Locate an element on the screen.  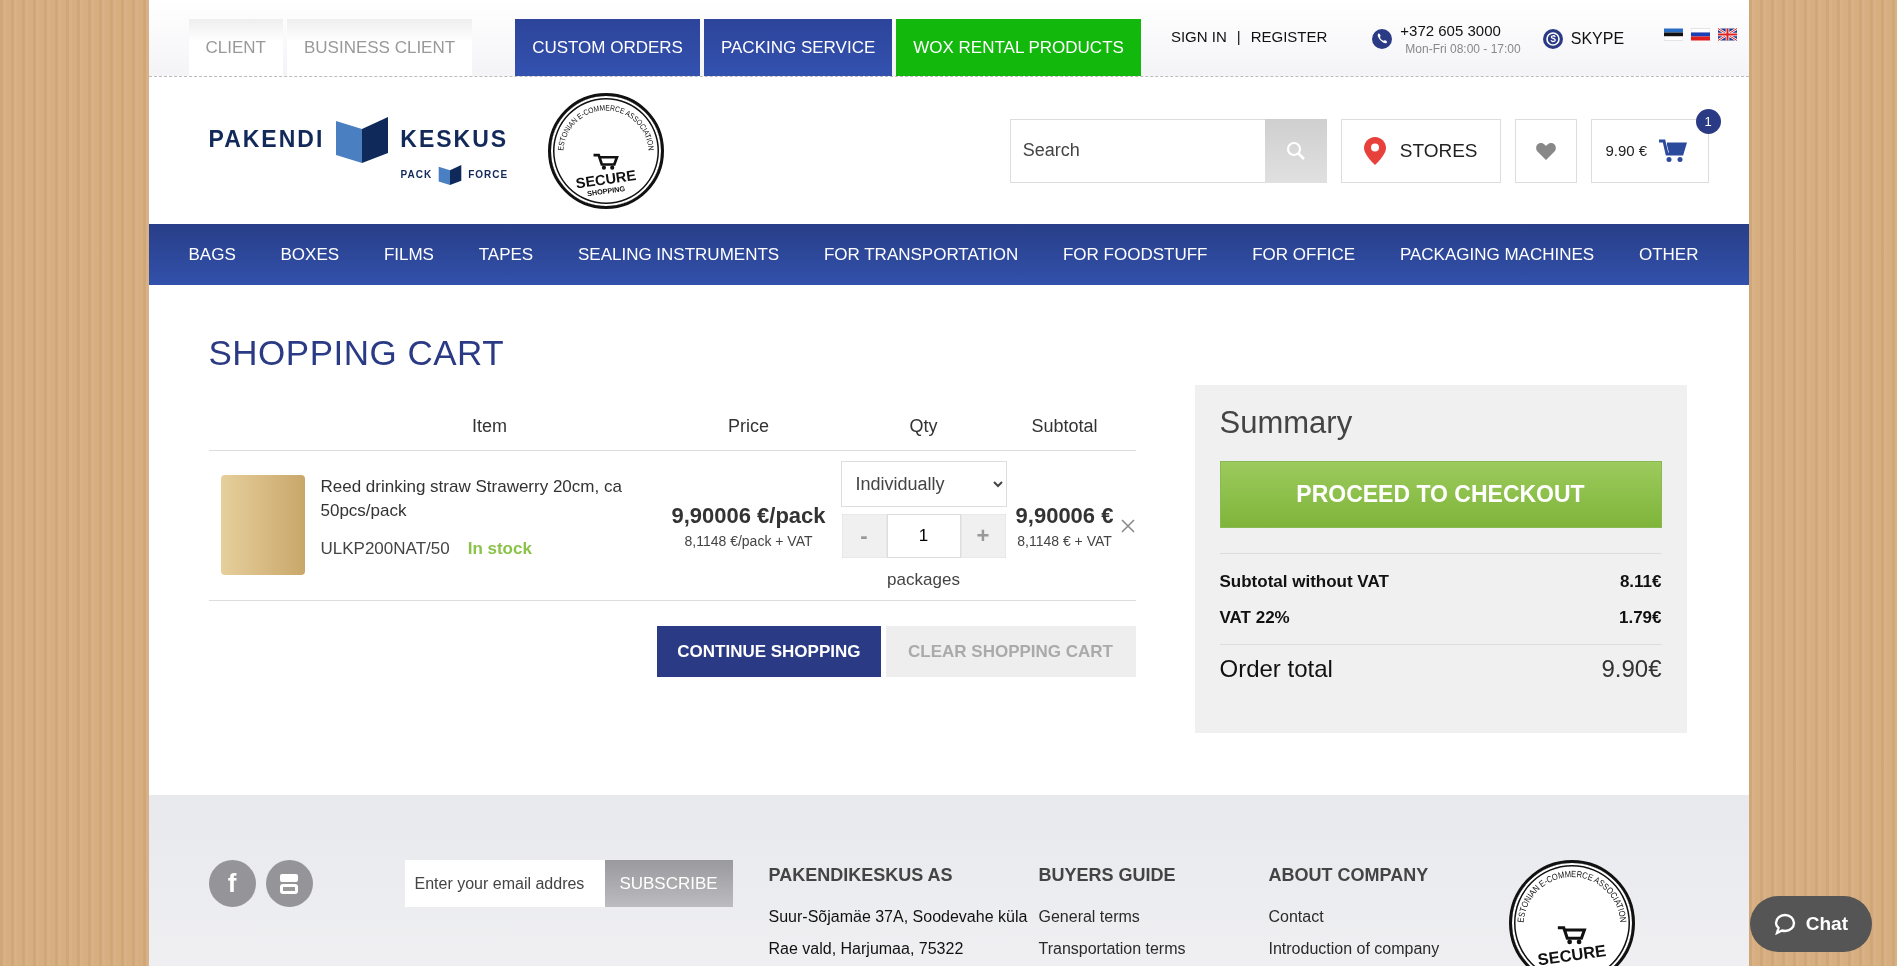
logo-subtext: FORCE is located at coordinates (488, 174).